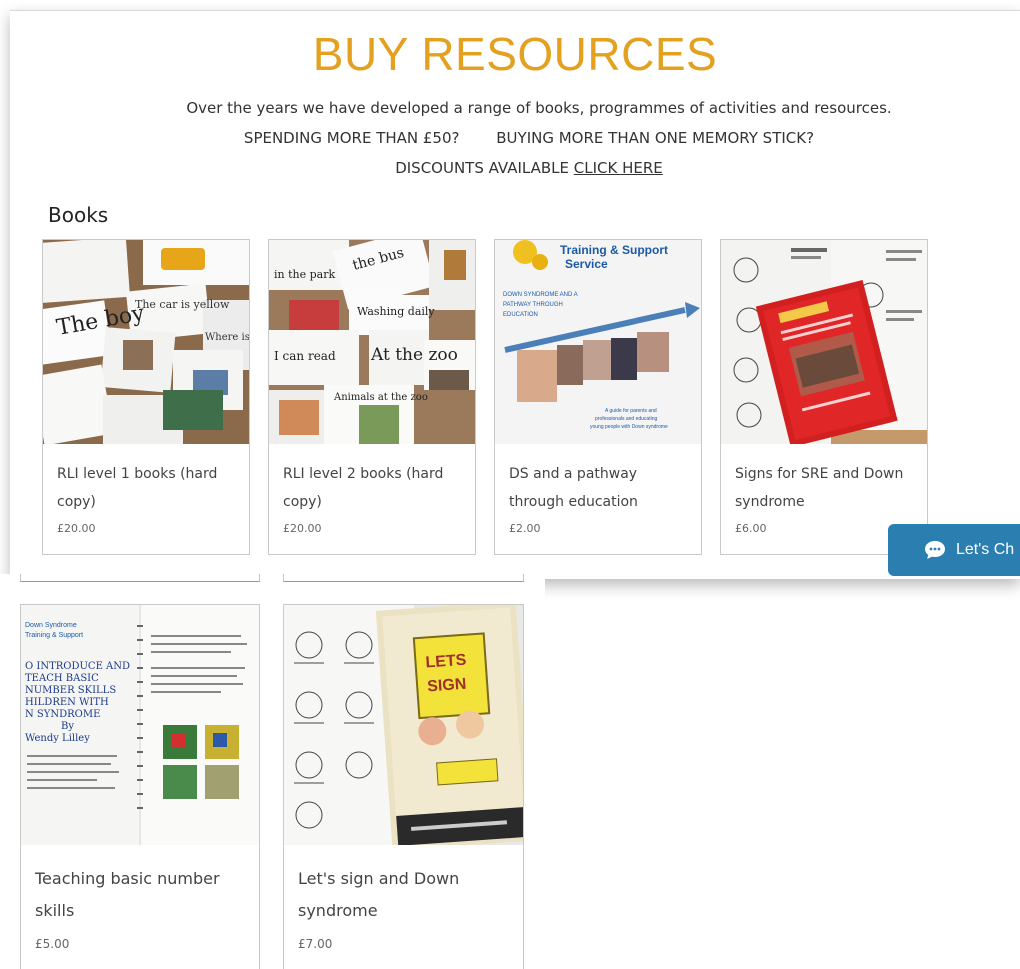 This screenshot has height=969, width=1020. Describe the element at coordinates (403, 725) in the screenshot. I see `product-image: LETS SIGN` at that location.